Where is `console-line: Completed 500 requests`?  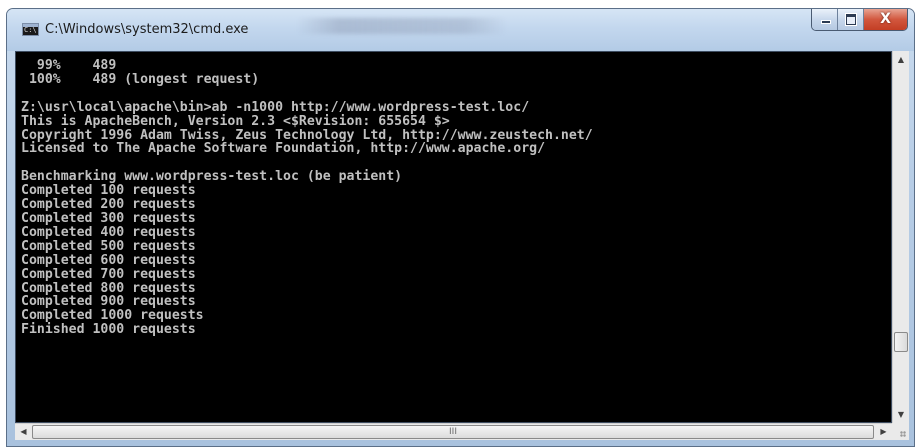 console-line: Completed 500 requests is located at coordinates (108, 246).